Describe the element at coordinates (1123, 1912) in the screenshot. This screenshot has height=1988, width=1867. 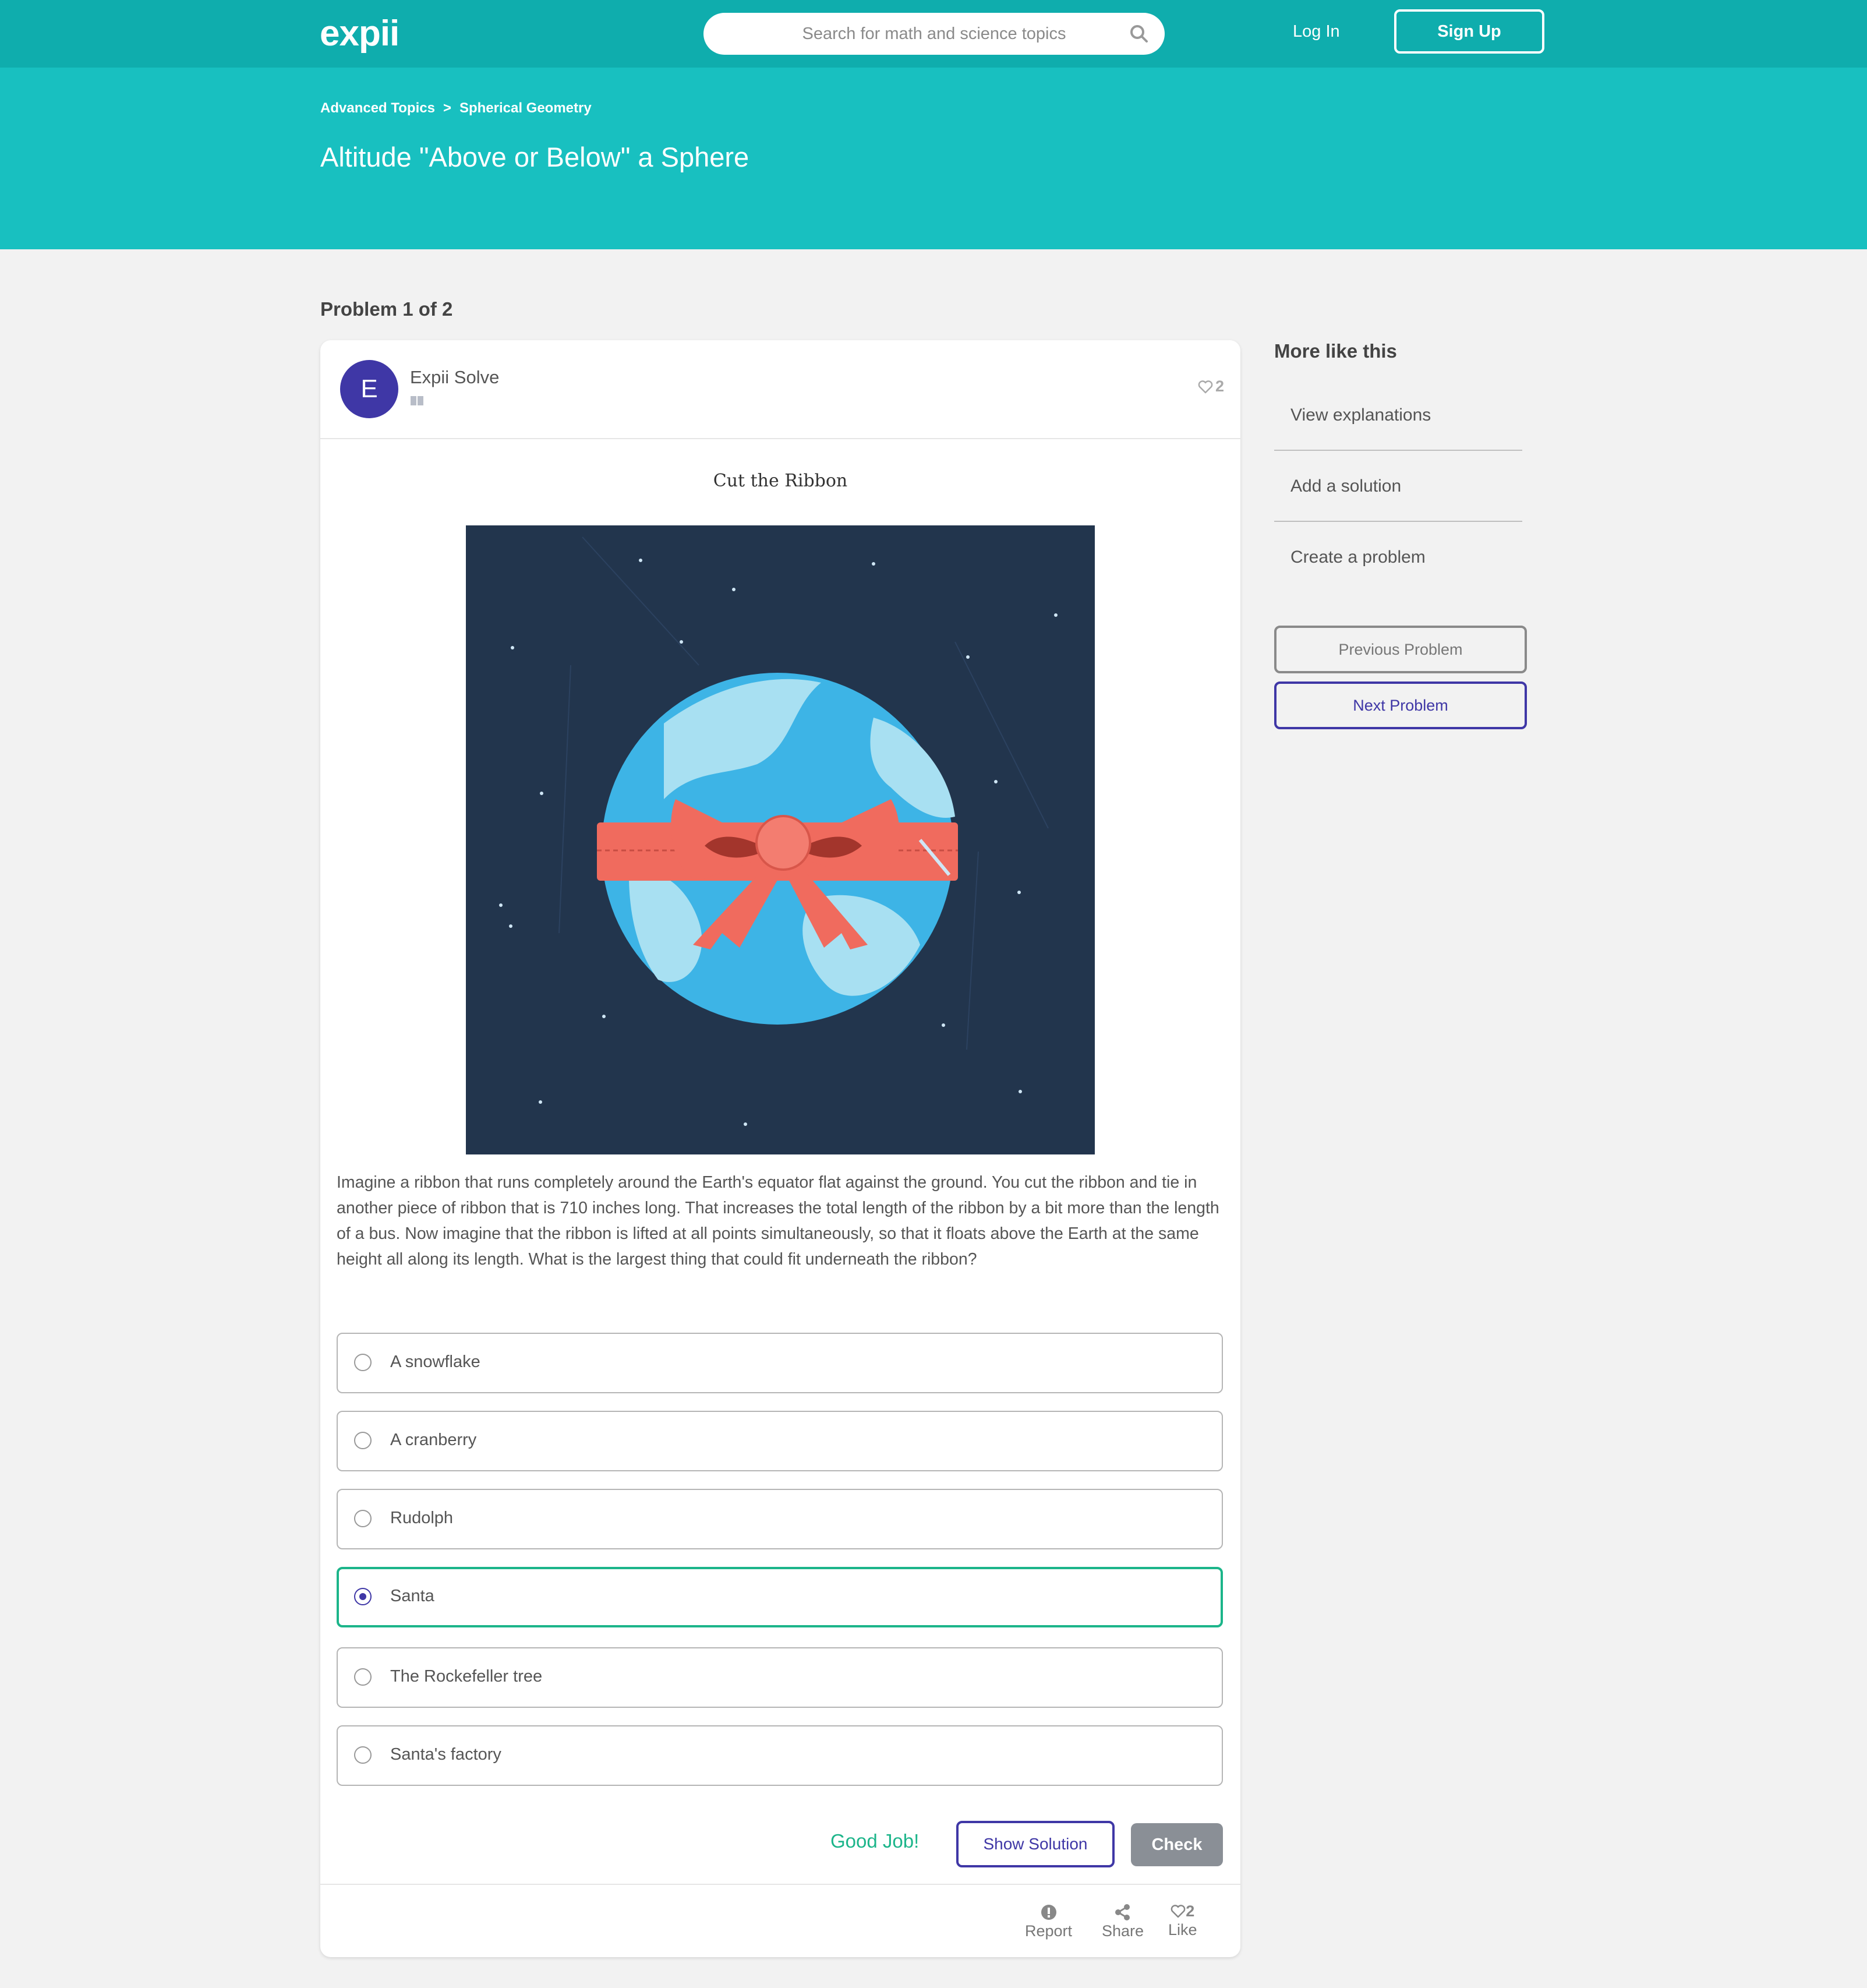
I see `share-icon` at that location.